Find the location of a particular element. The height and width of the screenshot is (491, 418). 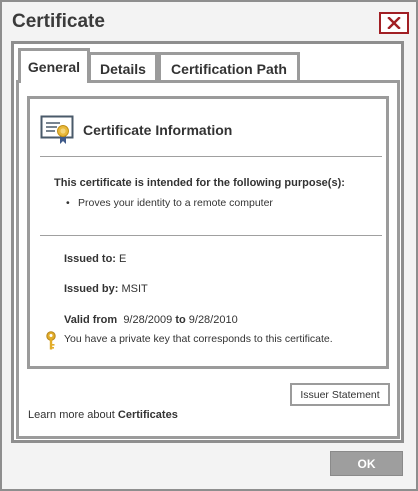

key-icon is located at coordinates (51, 340).